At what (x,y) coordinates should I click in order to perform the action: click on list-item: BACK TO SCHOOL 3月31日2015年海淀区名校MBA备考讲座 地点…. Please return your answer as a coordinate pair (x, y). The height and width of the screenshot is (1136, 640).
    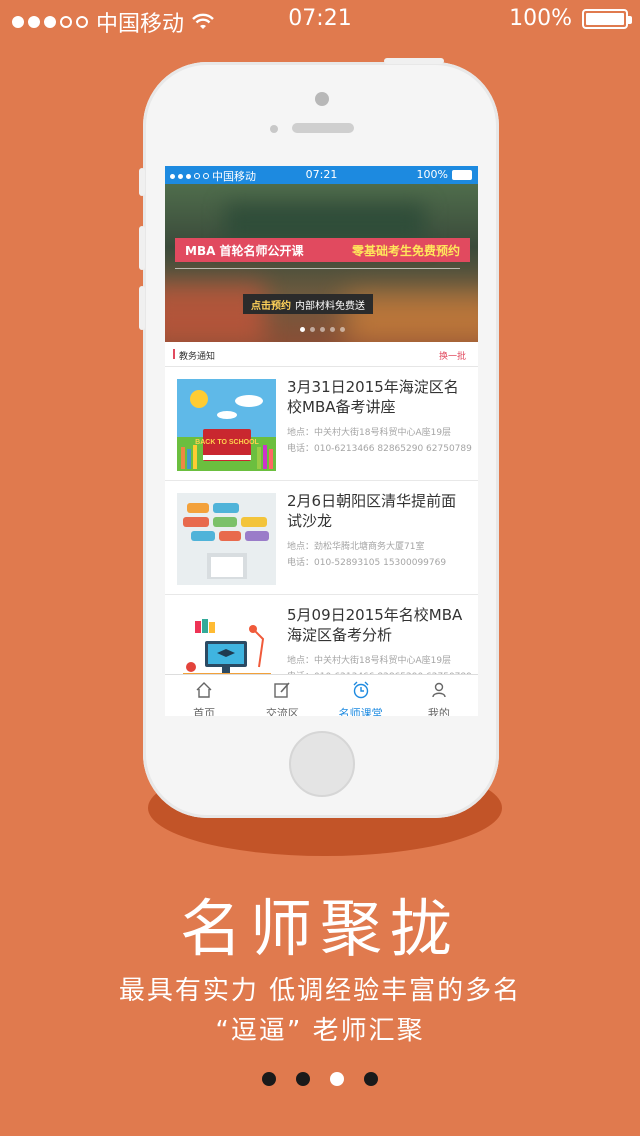
    Looking at the image, I should click on (321, 424).